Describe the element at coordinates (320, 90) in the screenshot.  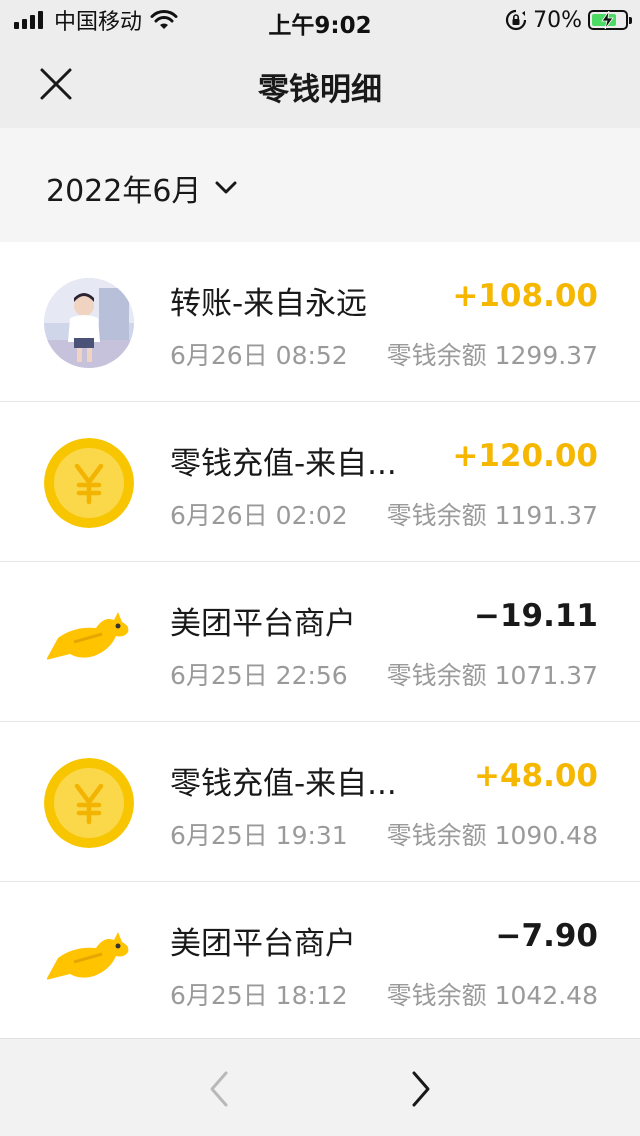
I see `page-title: 零钱明细` at that location.